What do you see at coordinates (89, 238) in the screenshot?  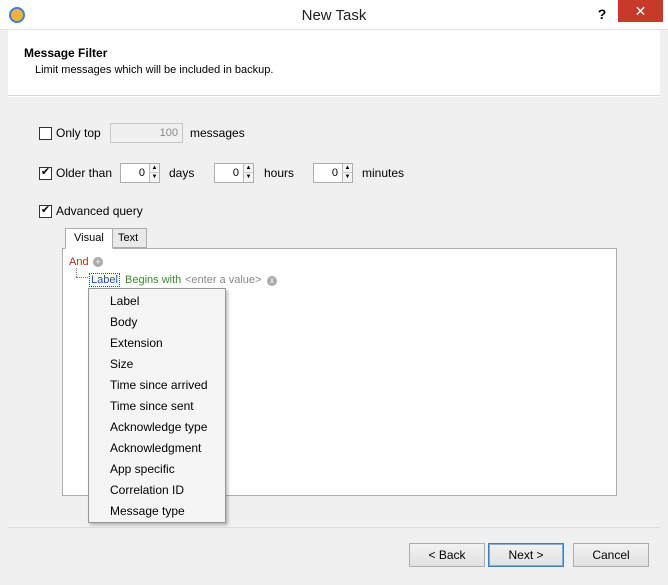 I see `tab-visual: Visual` at bounding box center [89, 238].